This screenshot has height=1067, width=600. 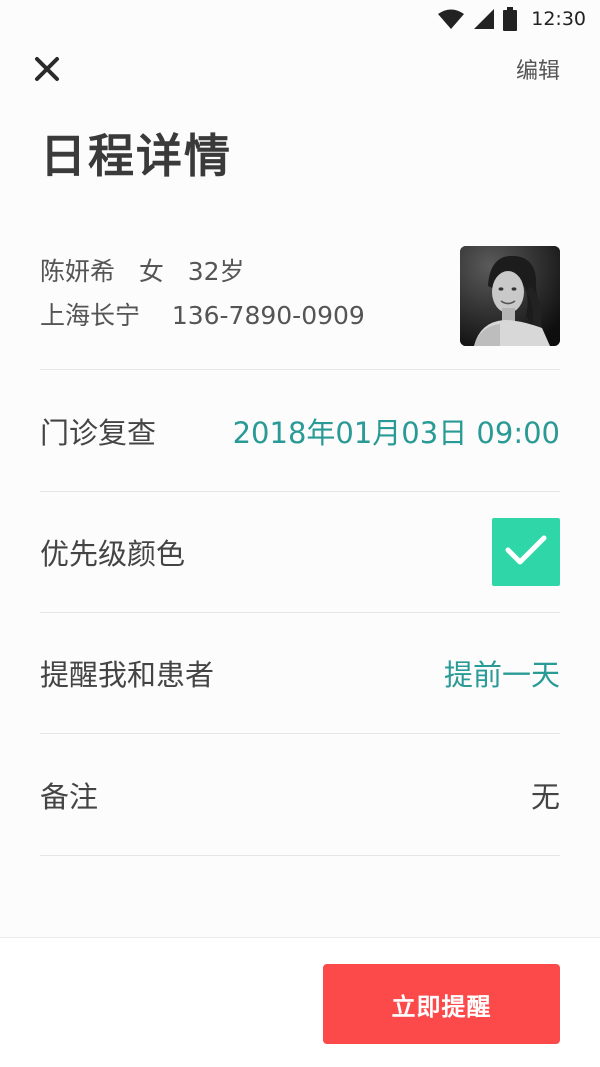 I want to click on reminder-value: 提前一天, so click(x=502, y=673).